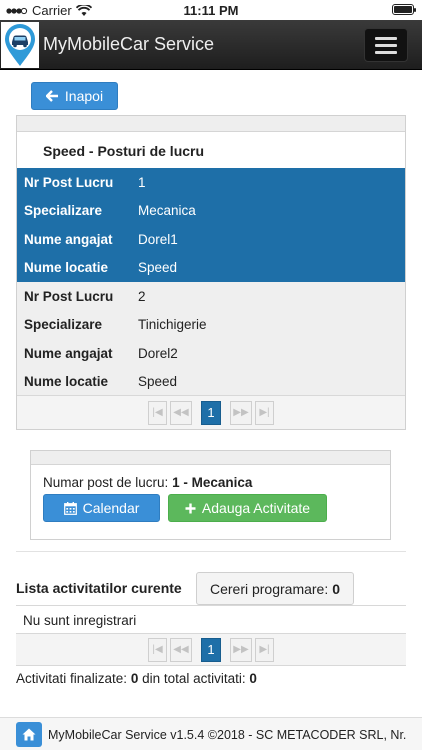  I want to click on activities-table: Nu sunt inregistrari |◀ ◀◀ 1 ▶▶ ▶|, so click(211, 635).